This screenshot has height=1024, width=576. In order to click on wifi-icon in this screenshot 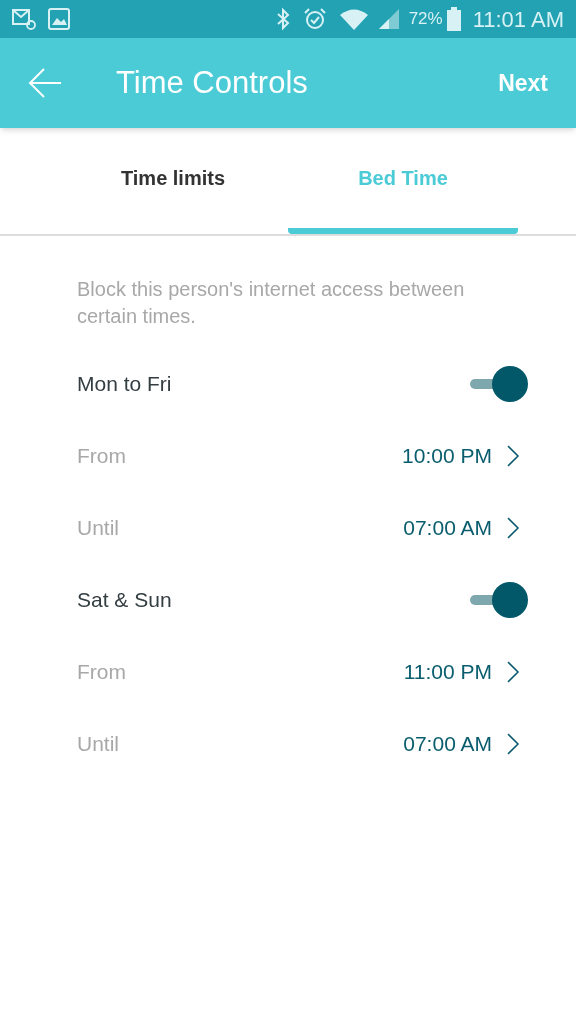, I will do `click(353, 19)`.